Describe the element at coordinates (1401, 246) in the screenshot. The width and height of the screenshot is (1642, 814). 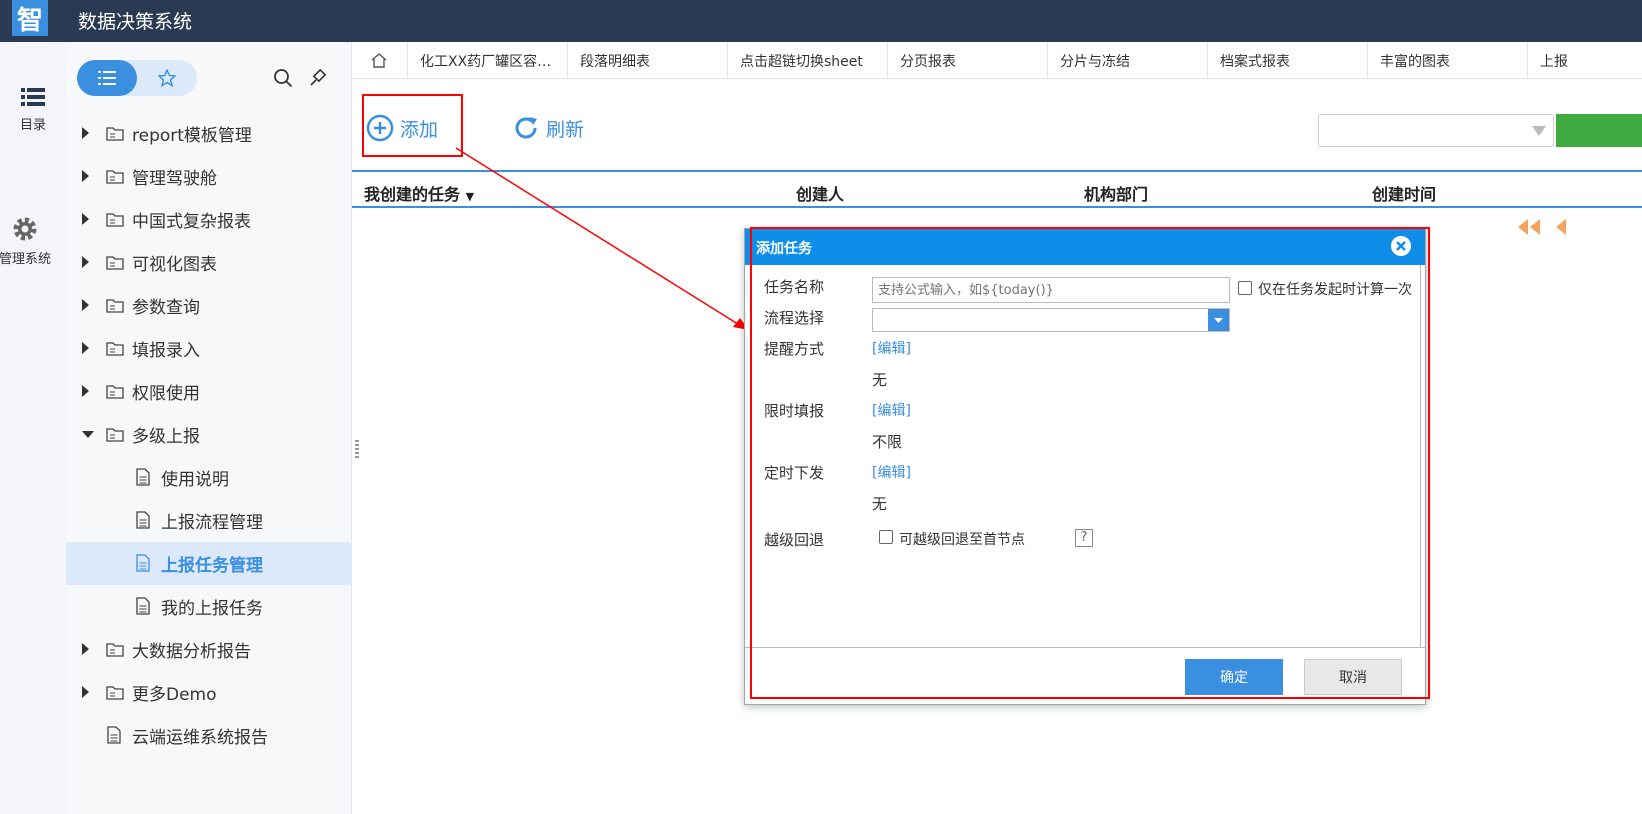
I see `close-icon` at that location.